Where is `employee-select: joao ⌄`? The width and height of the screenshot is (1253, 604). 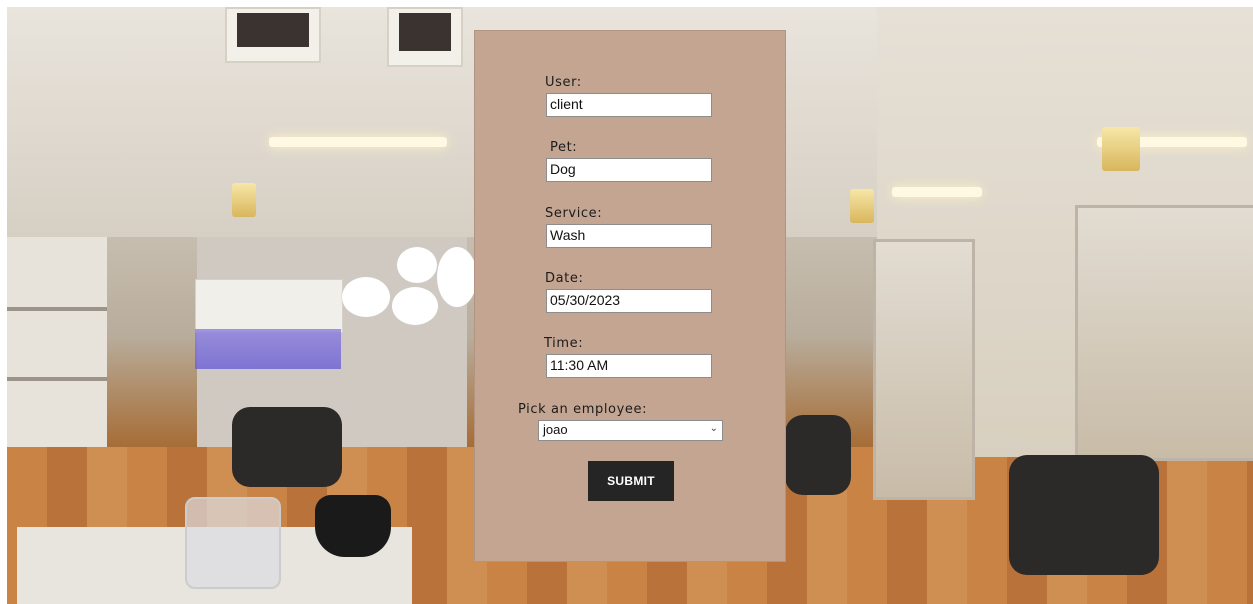 employee-select: joao ⌄ is located at coordinates (630, 430).